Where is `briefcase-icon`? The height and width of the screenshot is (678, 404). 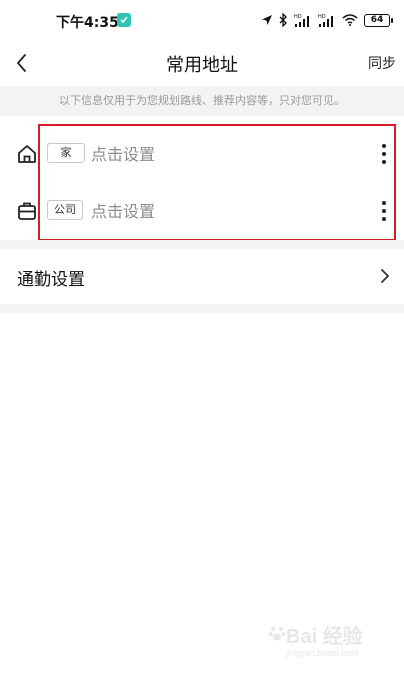 briefcase-icon is located at coordinates (27, 211).